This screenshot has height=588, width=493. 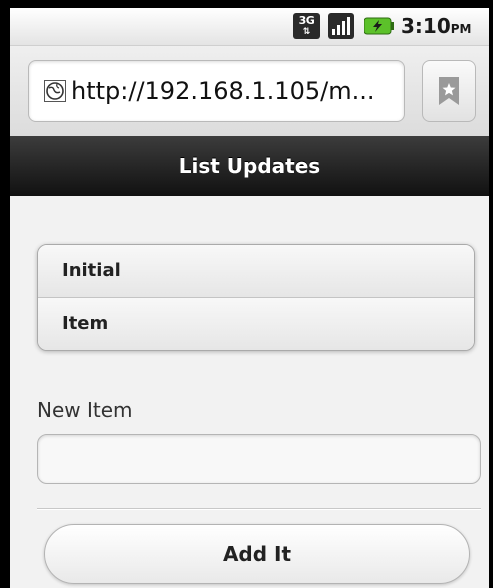 I want to click on 3g-icon: 3G ⇅, so click(x=306, y=26).